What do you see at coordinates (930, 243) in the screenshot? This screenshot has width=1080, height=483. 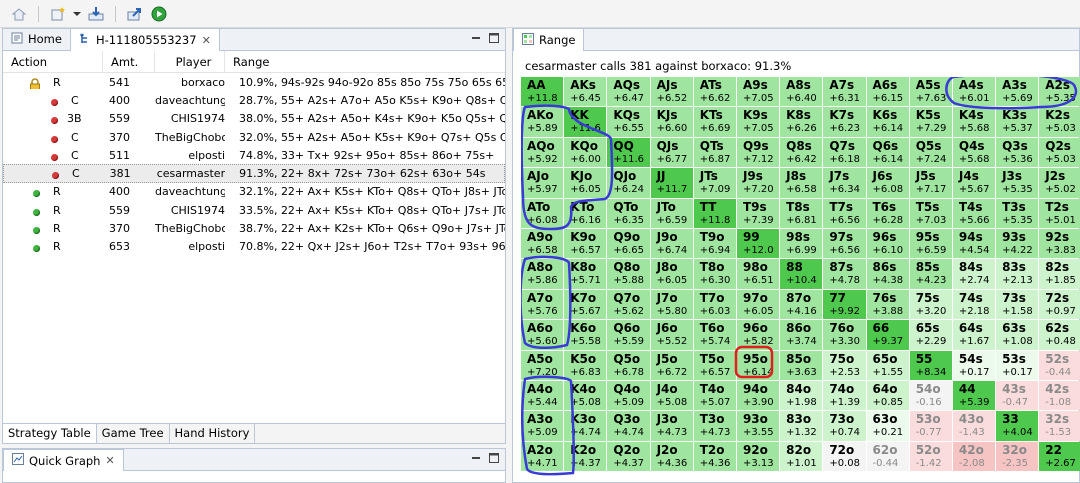 I see `hand-cell: 95s +6.59` at bounding box center [930, 243].